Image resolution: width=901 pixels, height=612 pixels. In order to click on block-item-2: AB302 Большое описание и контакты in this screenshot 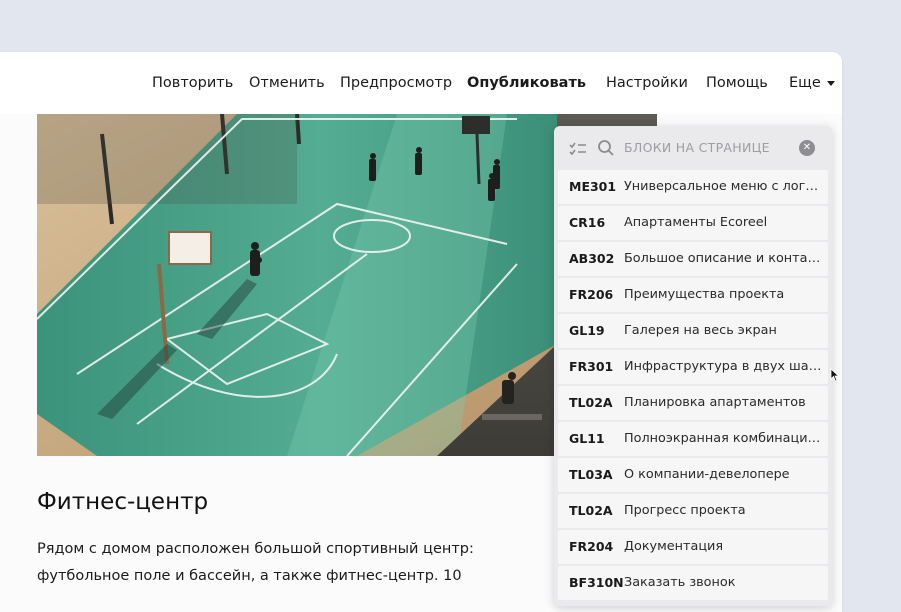, I will do `click(693, 259)`.